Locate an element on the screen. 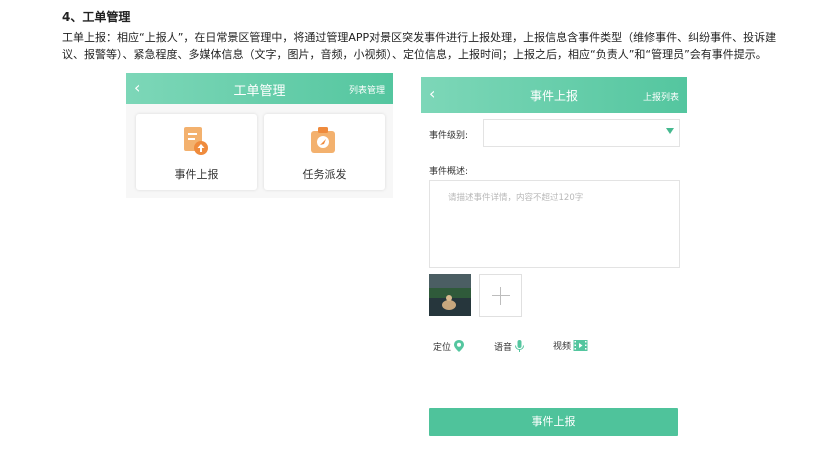  tool-label: 视频 is located at coordinates (562, 347).